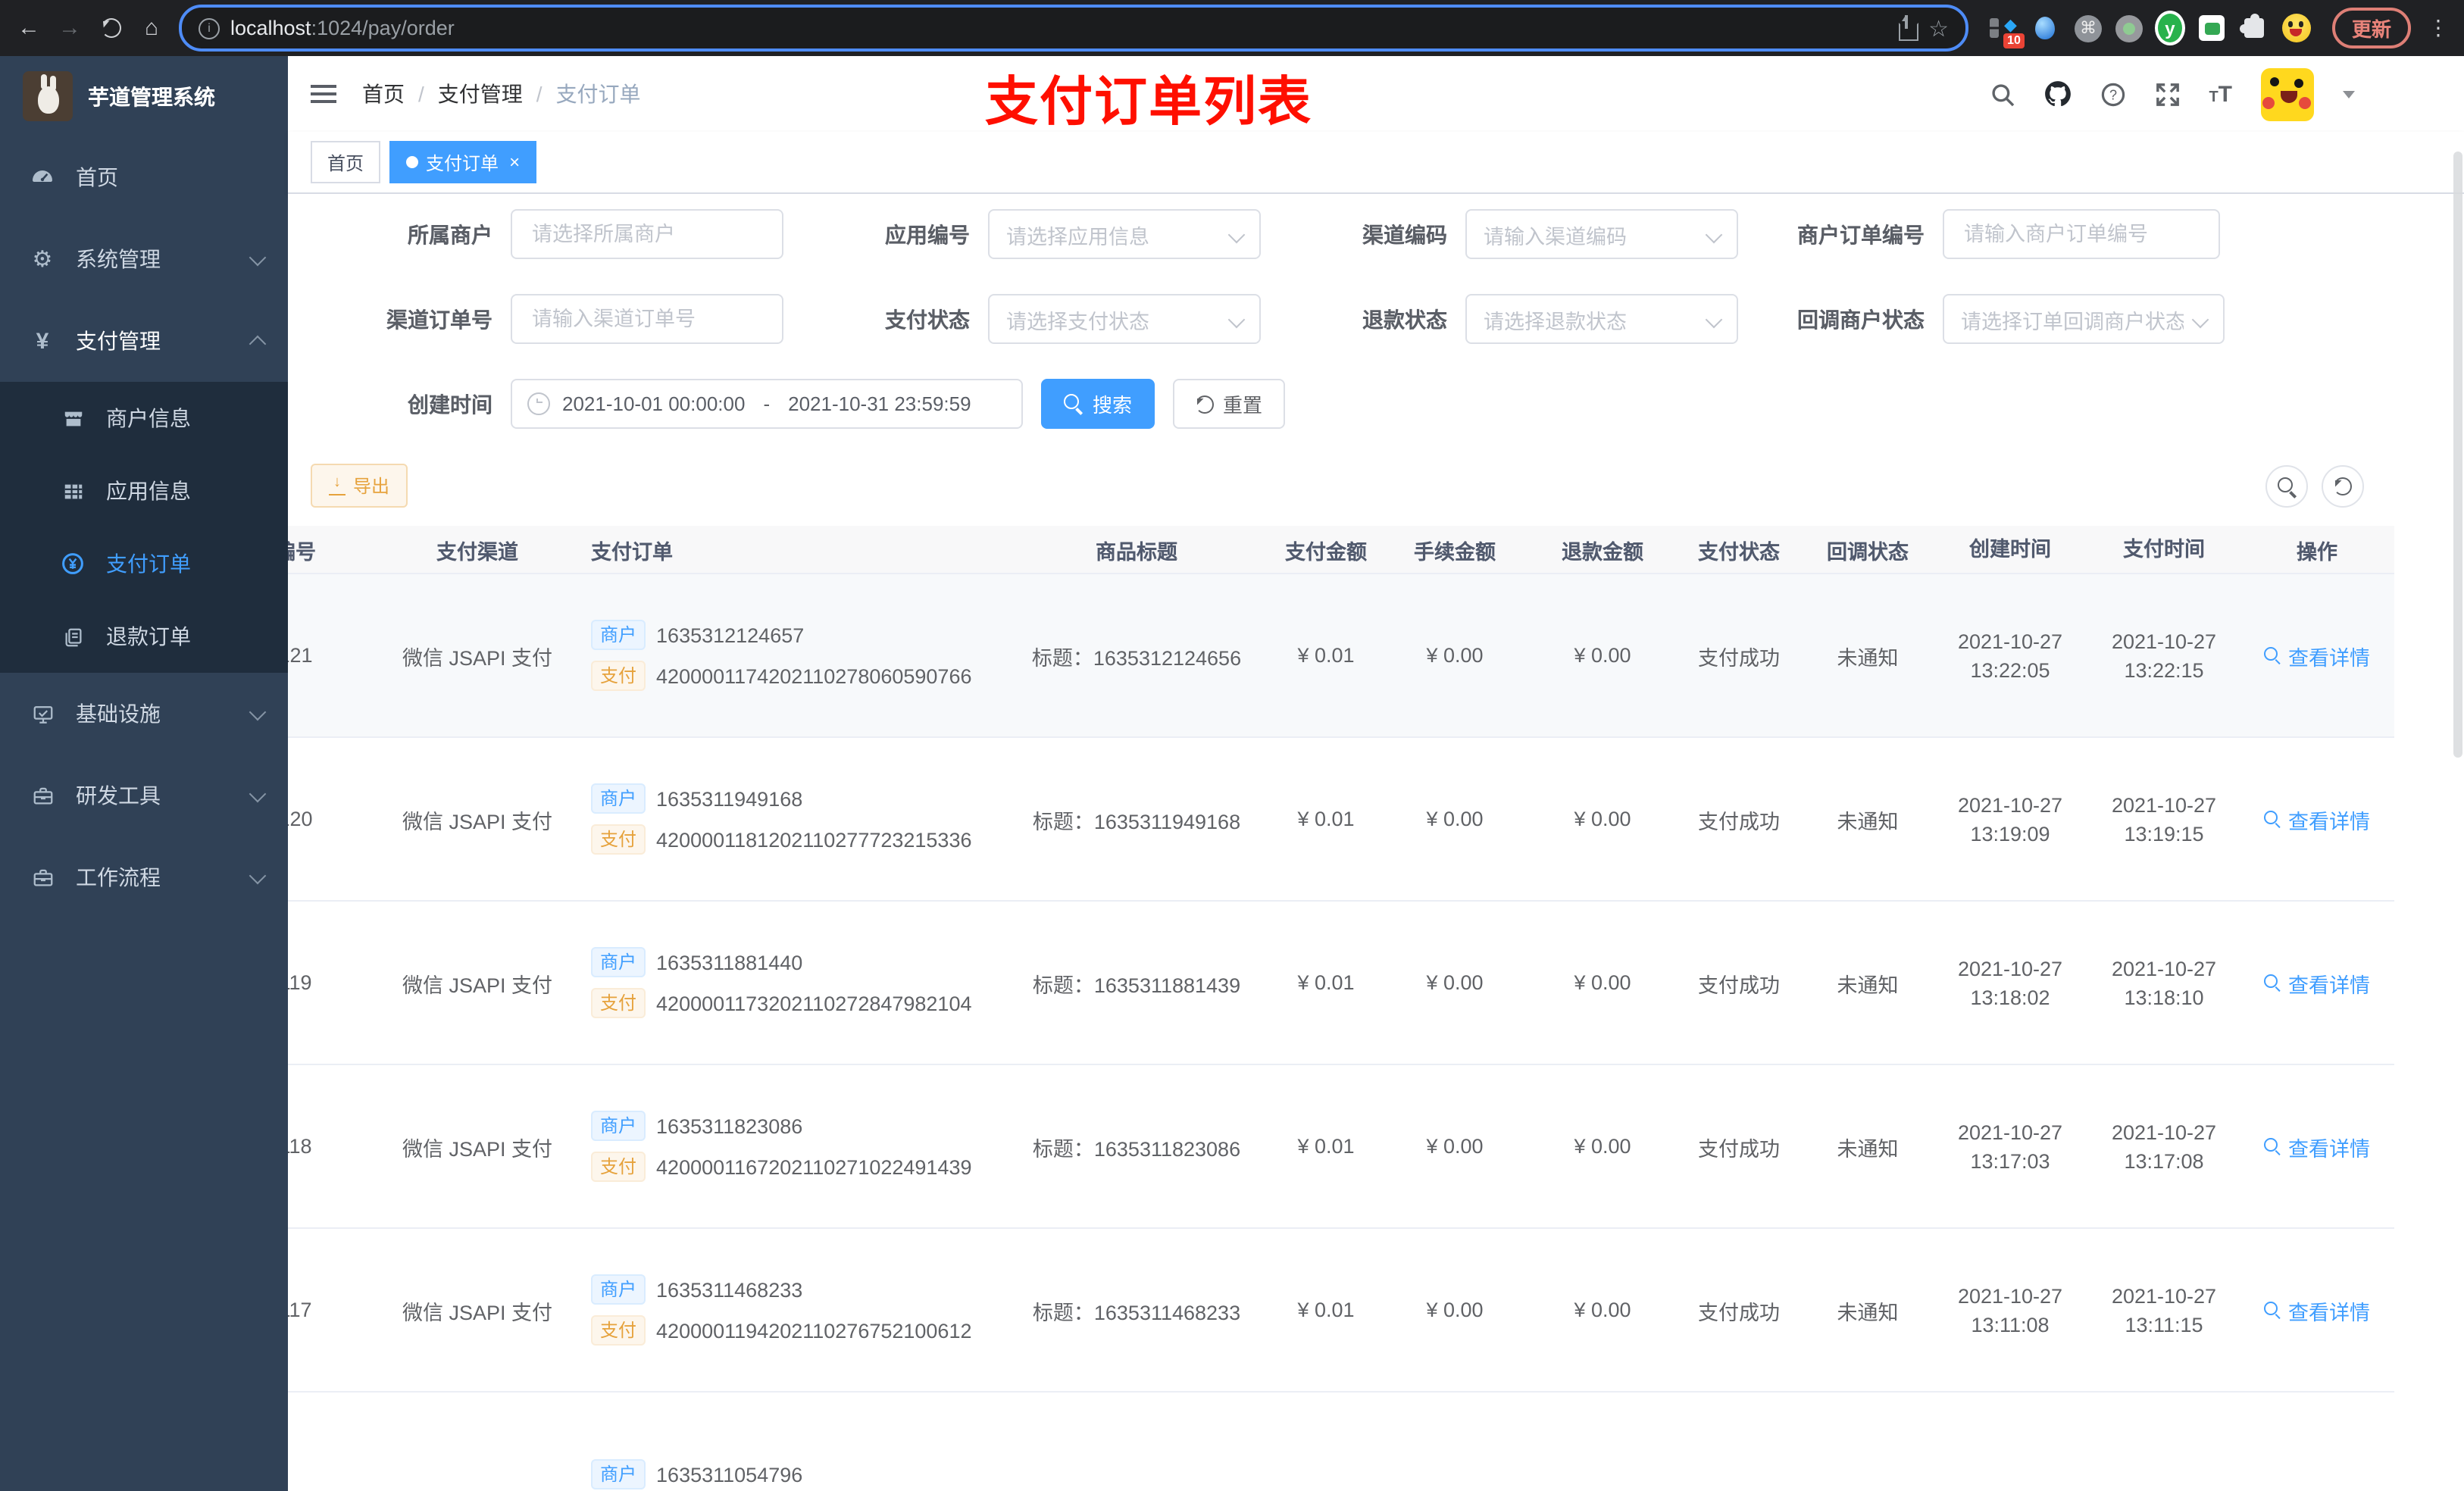 The height and width of the screenshot is (1491, 2464). I want to click on refund-status-select: 请选择退款状态, so click(1601, 319).